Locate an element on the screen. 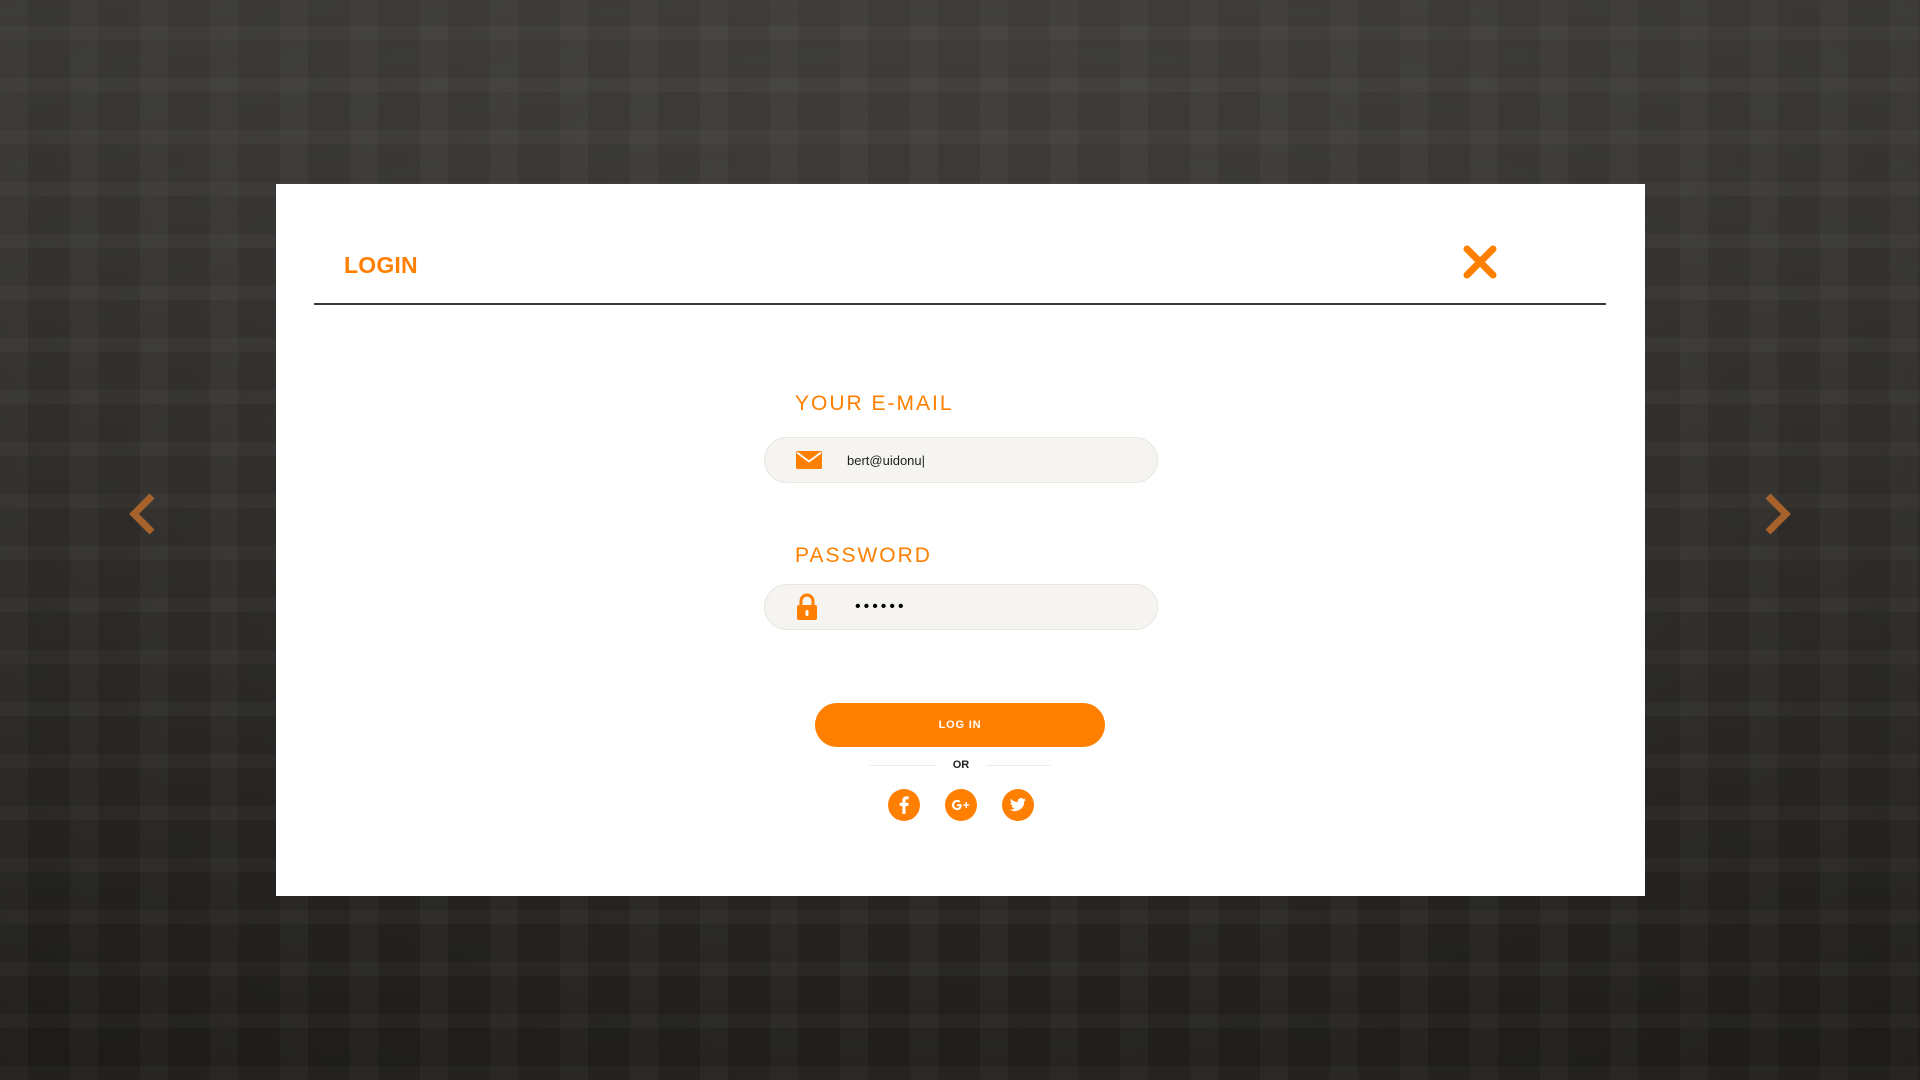 The width and height of the screenshot is (1920, 1080). password-field is located at coordinates (961, 607).